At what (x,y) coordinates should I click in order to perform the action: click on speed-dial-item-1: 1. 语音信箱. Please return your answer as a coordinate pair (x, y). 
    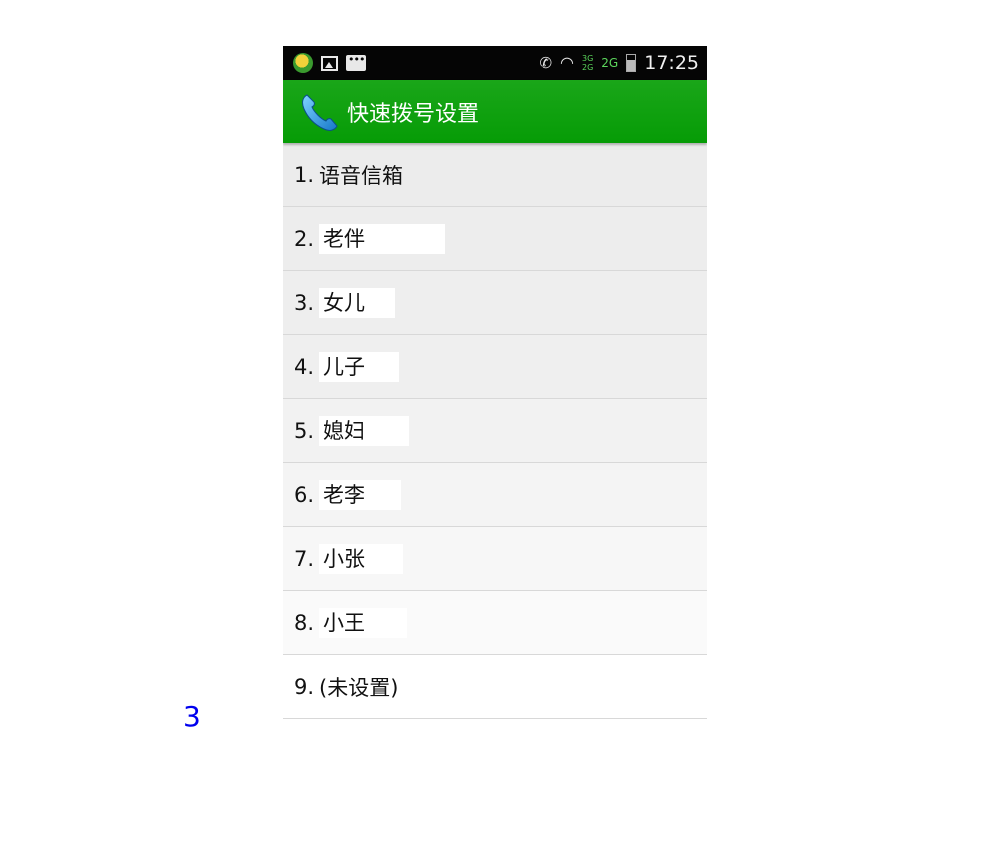
    Looking at the image, I should click on (495, 175).